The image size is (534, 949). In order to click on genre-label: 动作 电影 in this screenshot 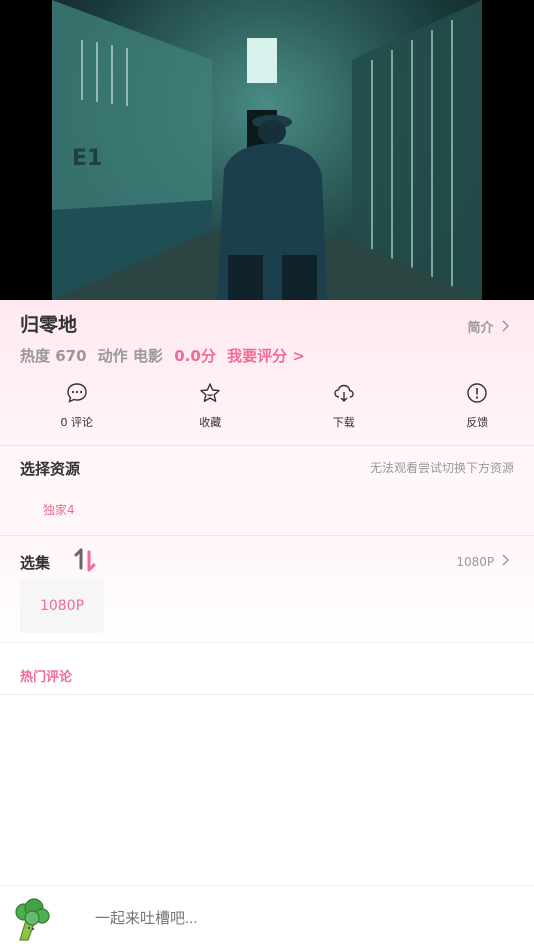, I will do `click(130, 356)`.